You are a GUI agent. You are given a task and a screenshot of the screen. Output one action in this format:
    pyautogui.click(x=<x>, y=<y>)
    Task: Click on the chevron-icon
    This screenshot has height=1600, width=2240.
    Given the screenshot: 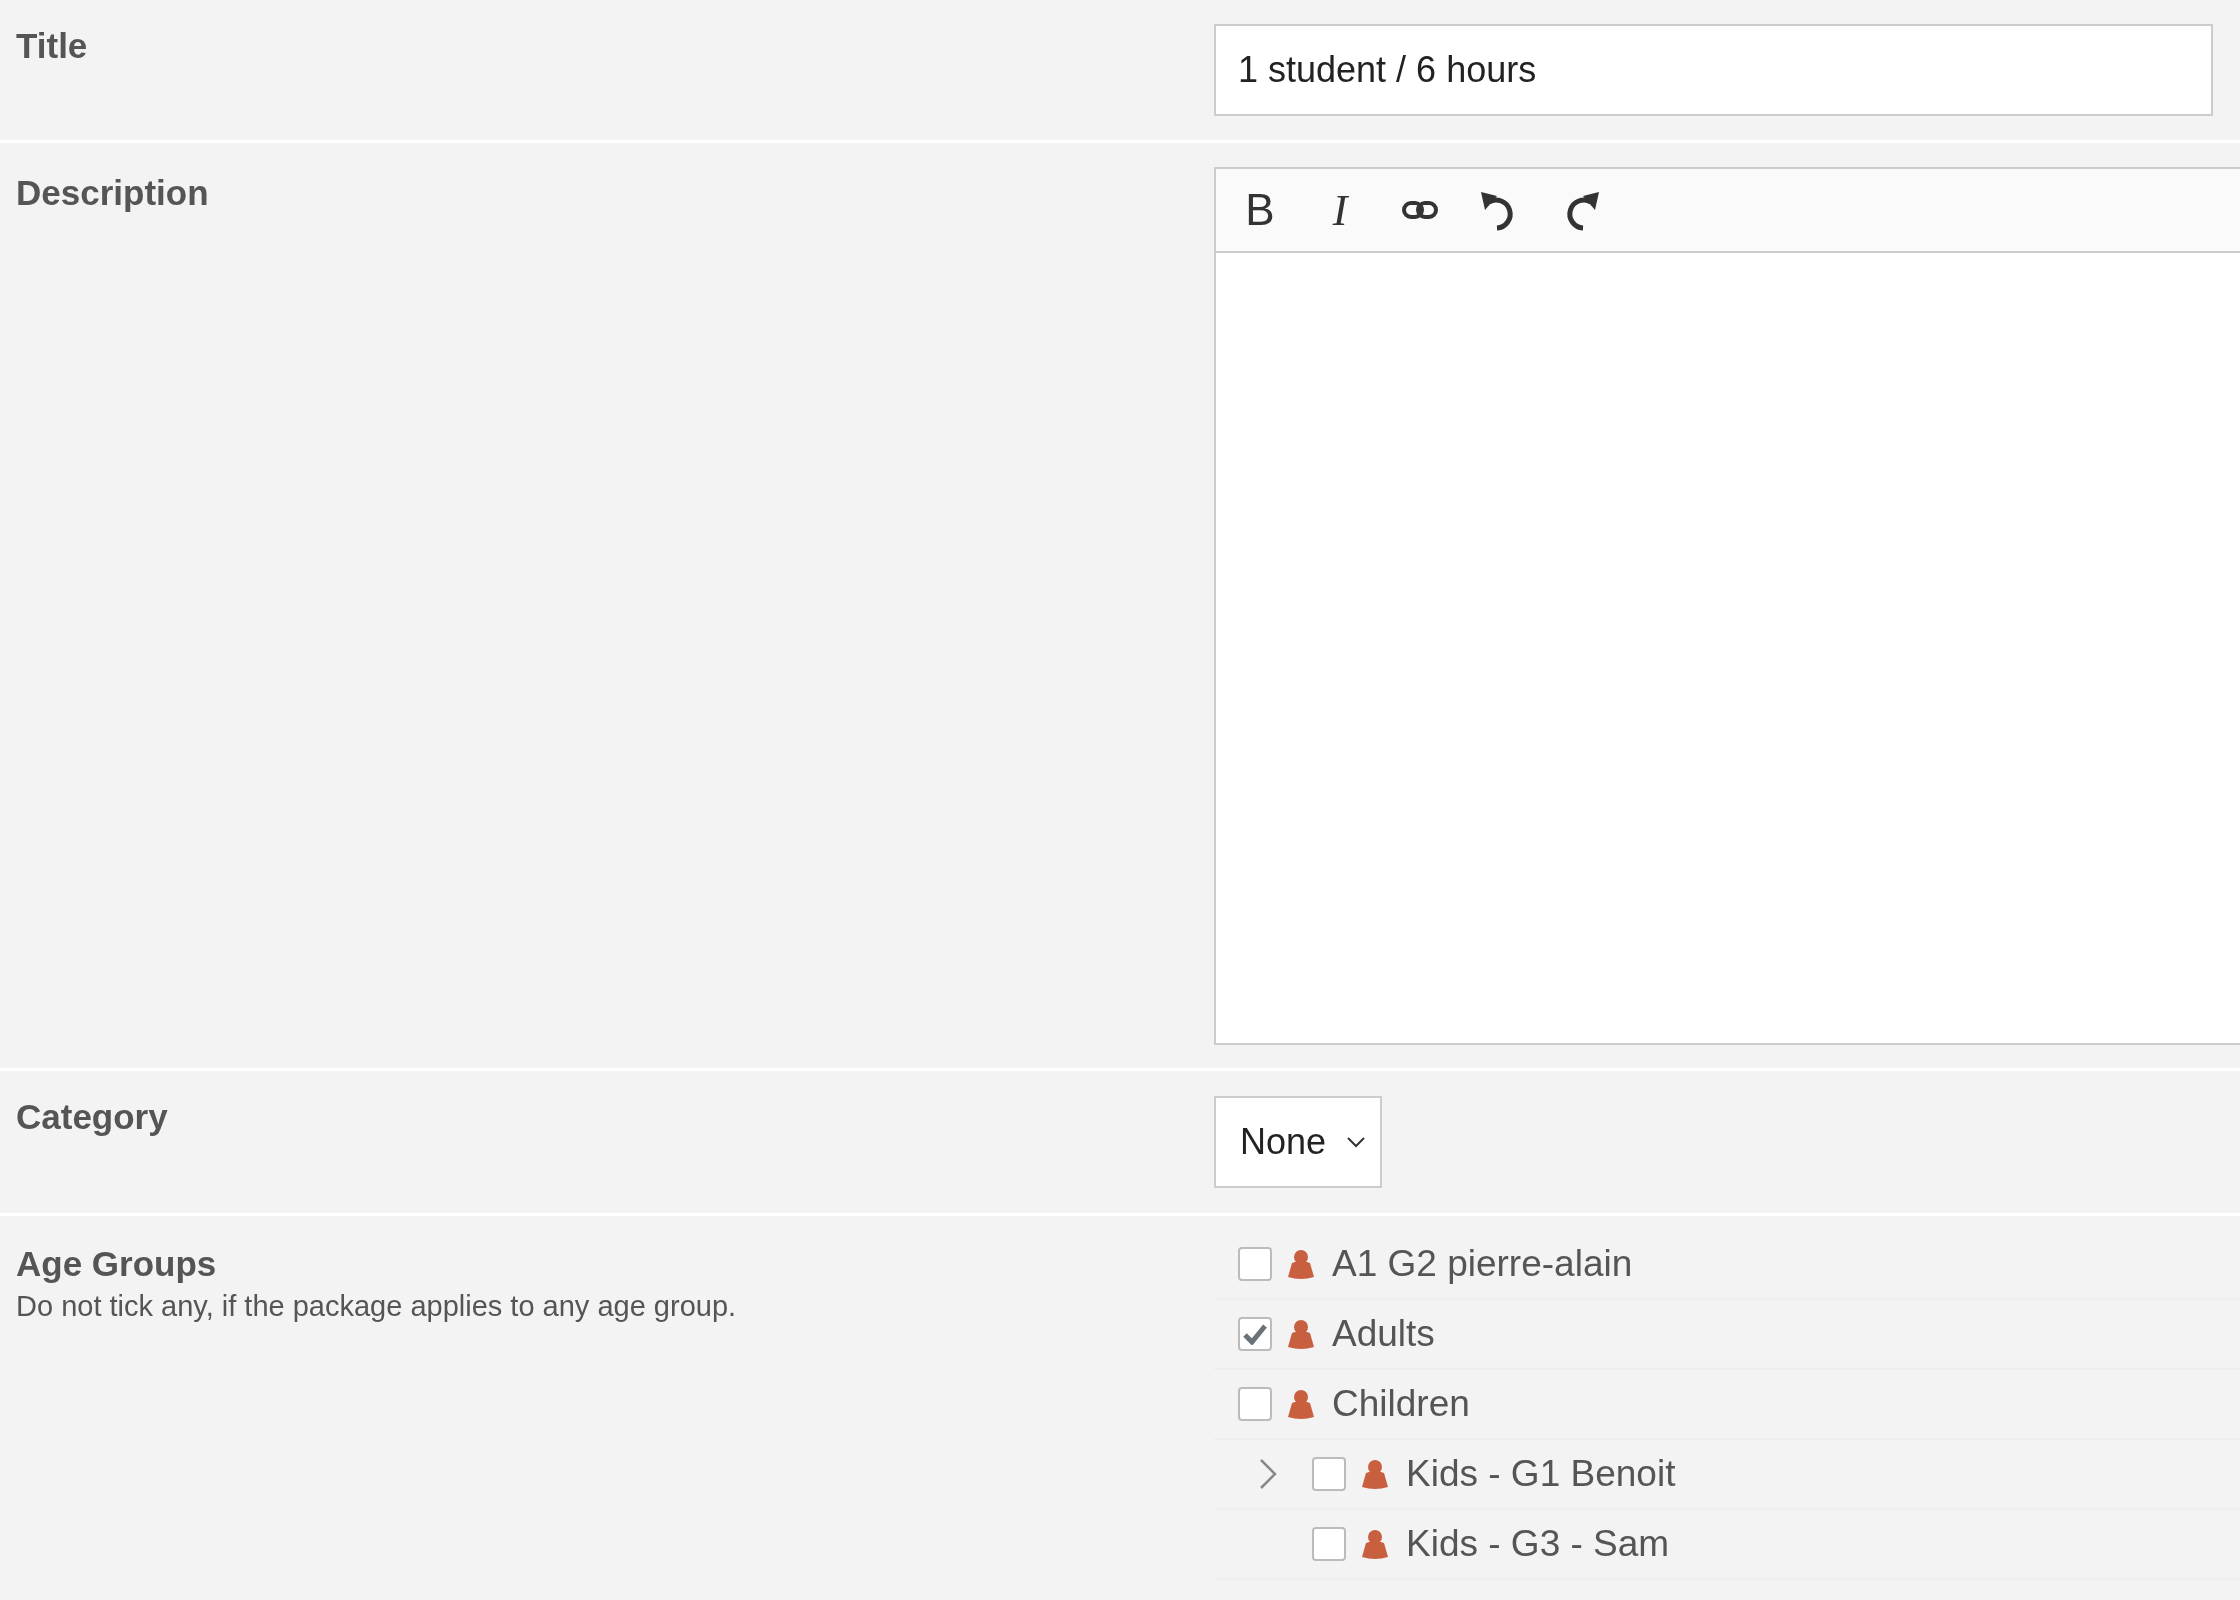 What is the action you would take?
    pyautogui.click(x=1268, y=1474)
    